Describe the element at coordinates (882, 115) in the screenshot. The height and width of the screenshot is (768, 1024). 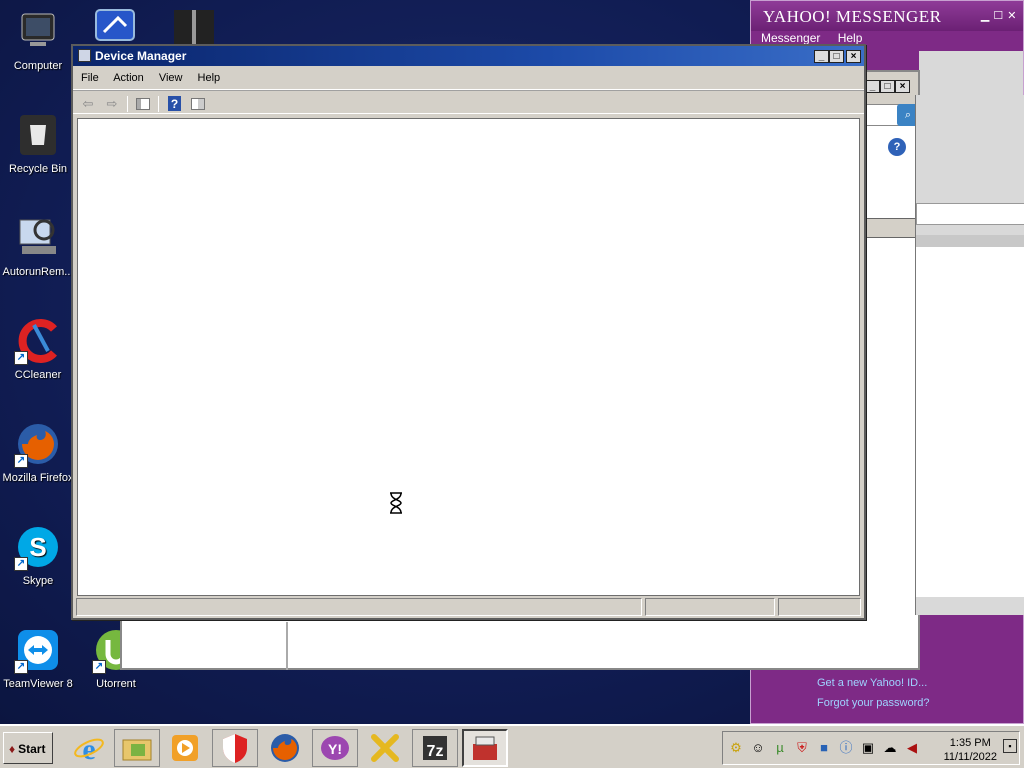
I see `background-search-input` at that location.